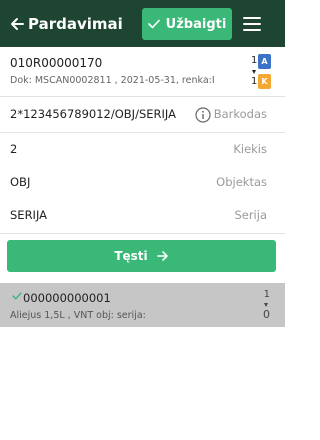 This screenshot has width=320, height=440. I want to click on item-counts: 1 0, so click(265, 306).